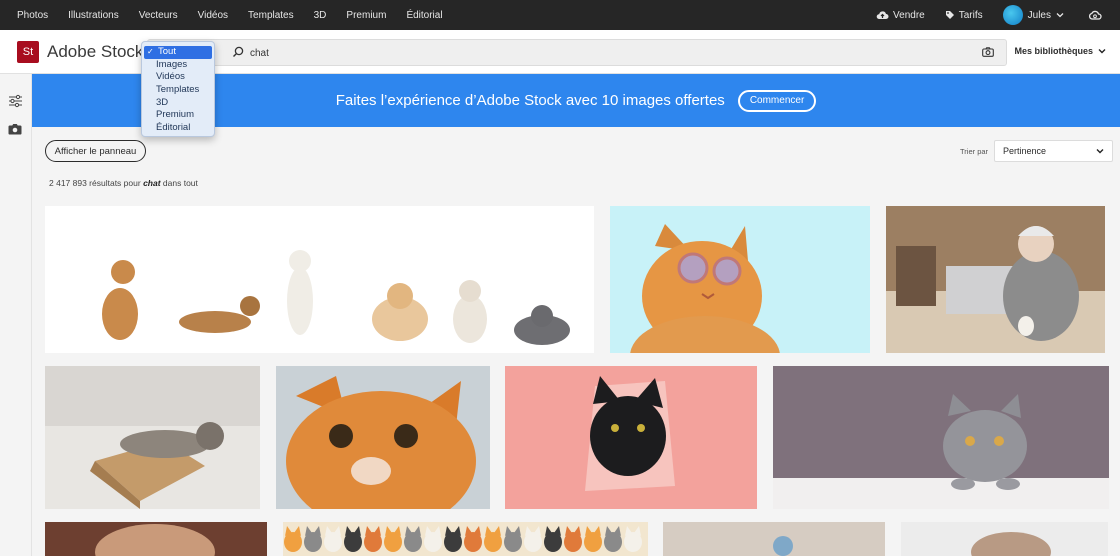 The height and width of the screenshot is (556, 1120). I want to click on search-input, so click(550, 53).